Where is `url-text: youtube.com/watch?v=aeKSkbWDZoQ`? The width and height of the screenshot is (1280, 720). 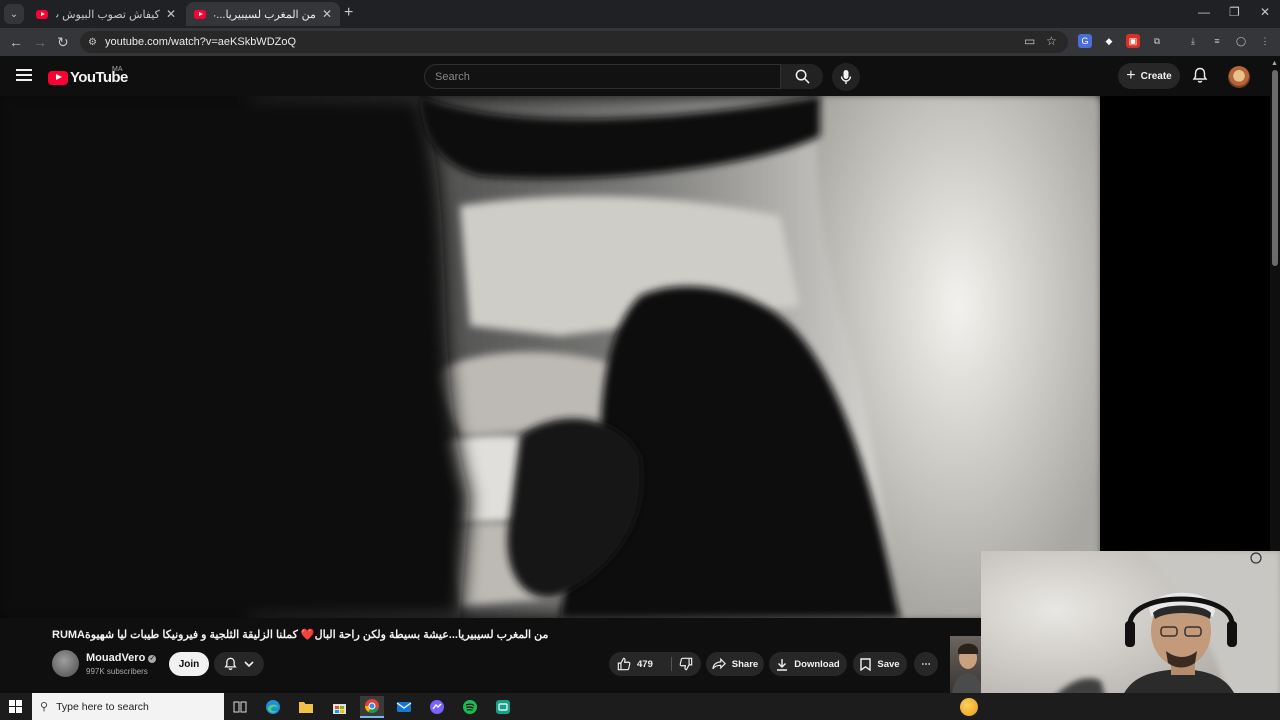
url-text: youtube.com/watch?v=aeKSkbWDZoQ is located at coordinates (200, 42).